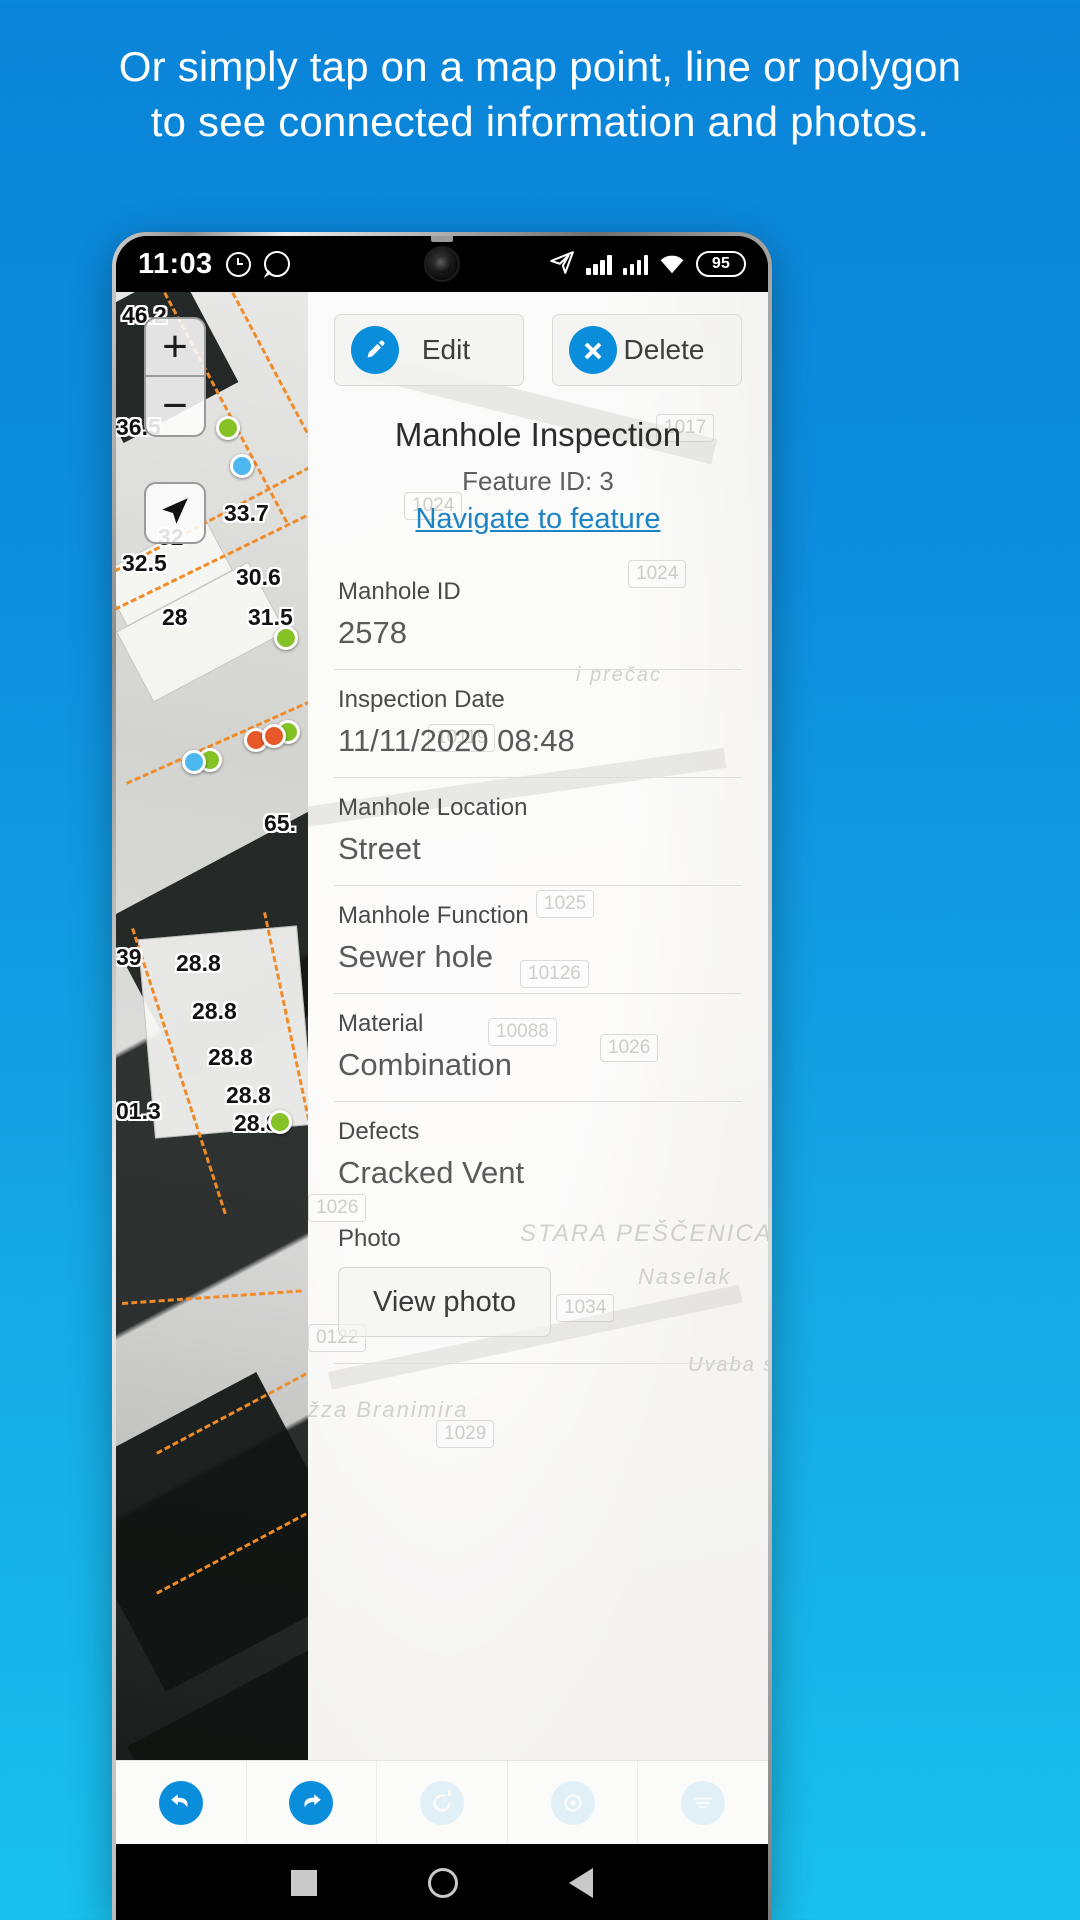 The image size is (1080, 1920). I want to click on toolbar-button-target, so click(573, 1802).